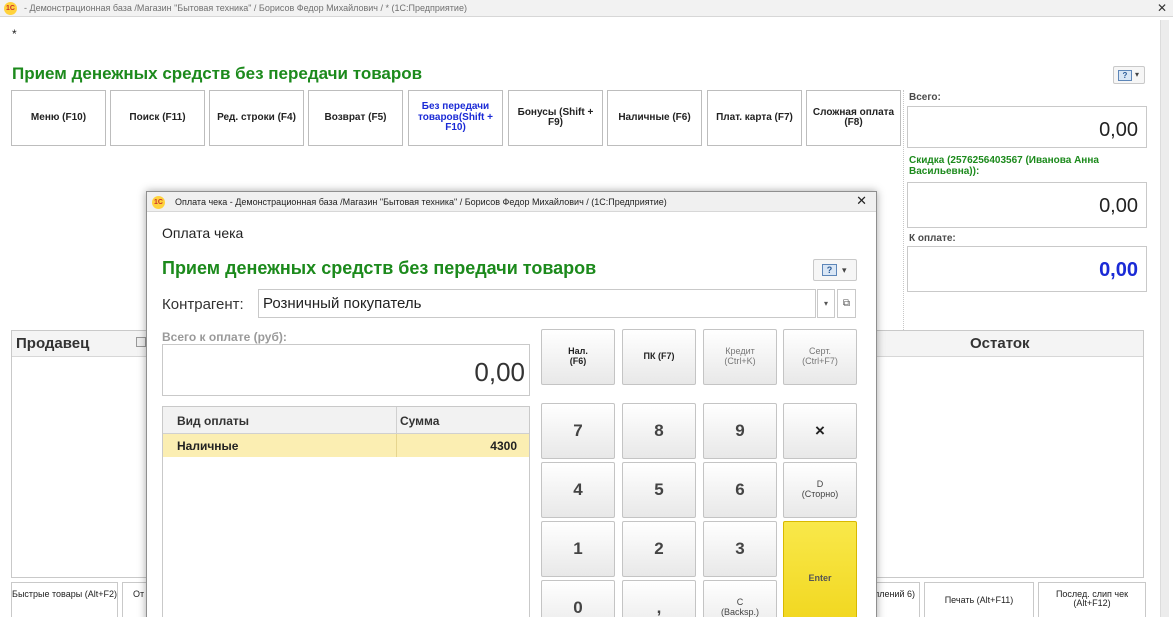 This screenshot has width=1173, height=617. I want to click on counterparty-open-icon: ⧉, so click(846, 303).